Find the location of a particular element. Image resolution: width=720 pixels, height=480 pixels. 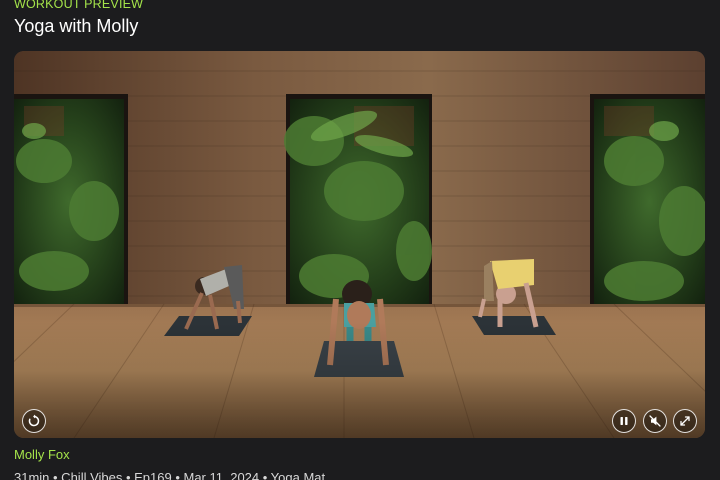

expand-icon is located at coordinates (685, 421).